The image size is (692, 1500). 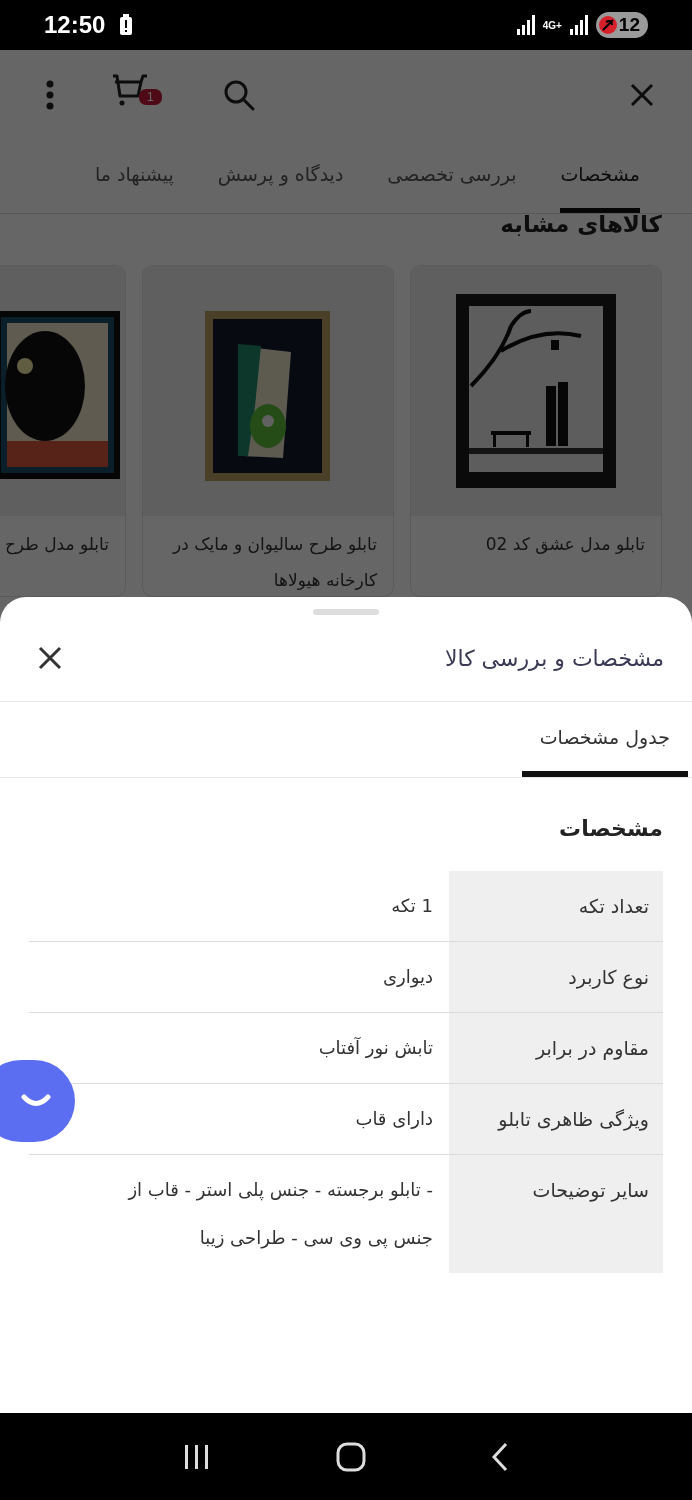 What do you see at coordinates (126, 25) in the screenshot?
I see `battery-alert-icon` at bounding box center [126, 25].